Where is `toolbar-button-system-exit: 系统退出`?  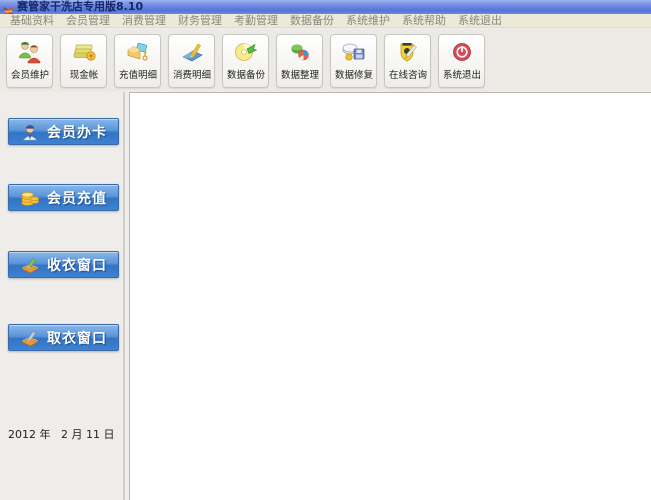
toolbar-button-system-exit: 系统退出 is located at coordinates (461, 60).